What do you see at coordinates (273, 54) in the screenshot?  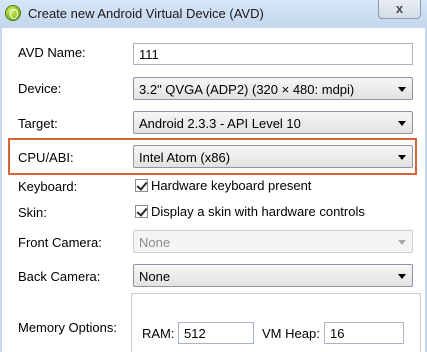 I see `avd-name-input` at bounding box center [273, 54].